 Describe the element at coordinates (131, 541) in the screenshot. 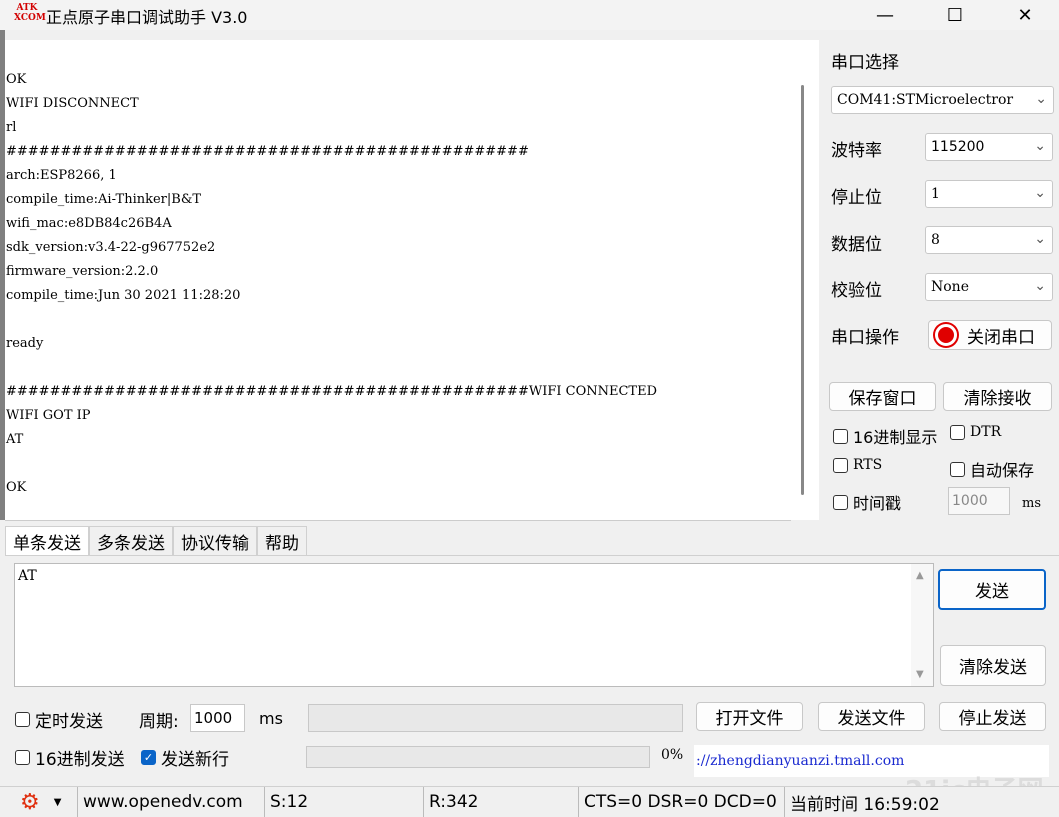

I see `tab-multi-send: 多条发送` at that location.